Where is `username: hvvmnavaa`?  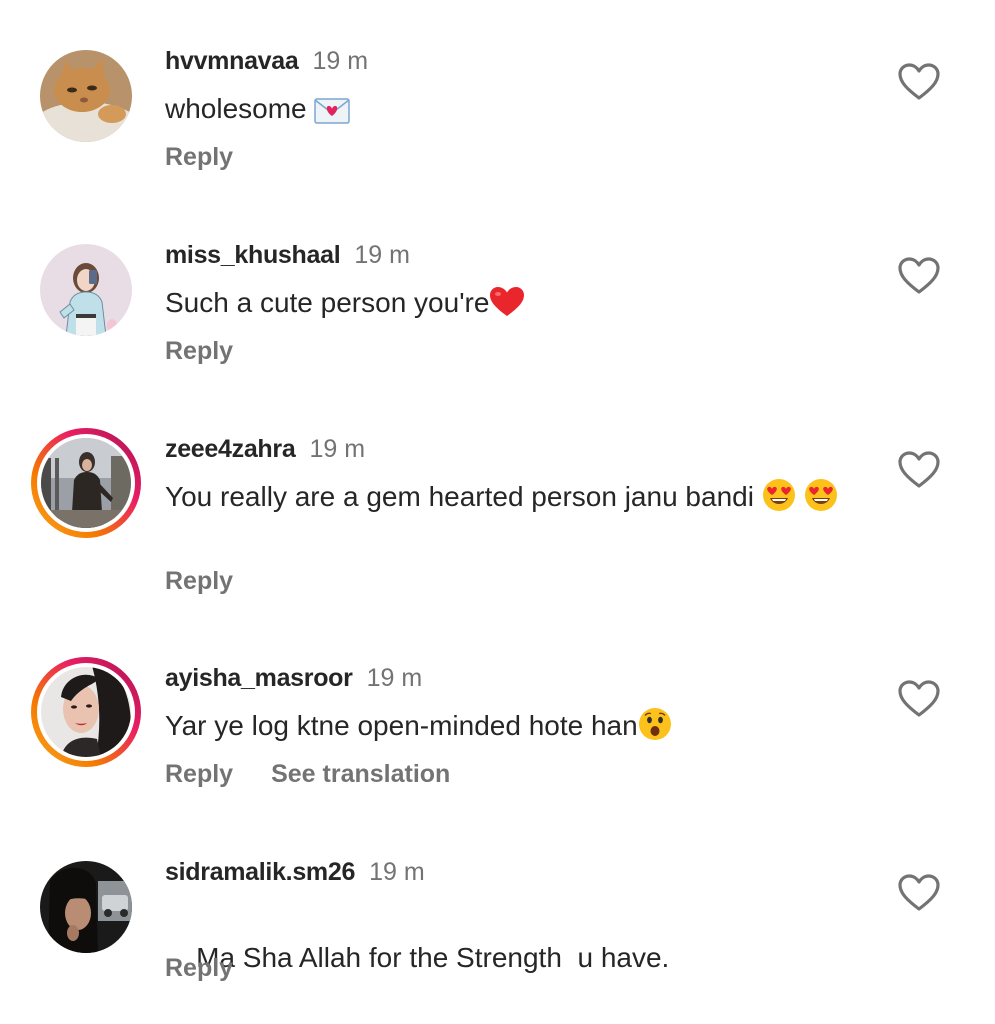 username: hvvmnavaa is located at coordinates (232, 61).